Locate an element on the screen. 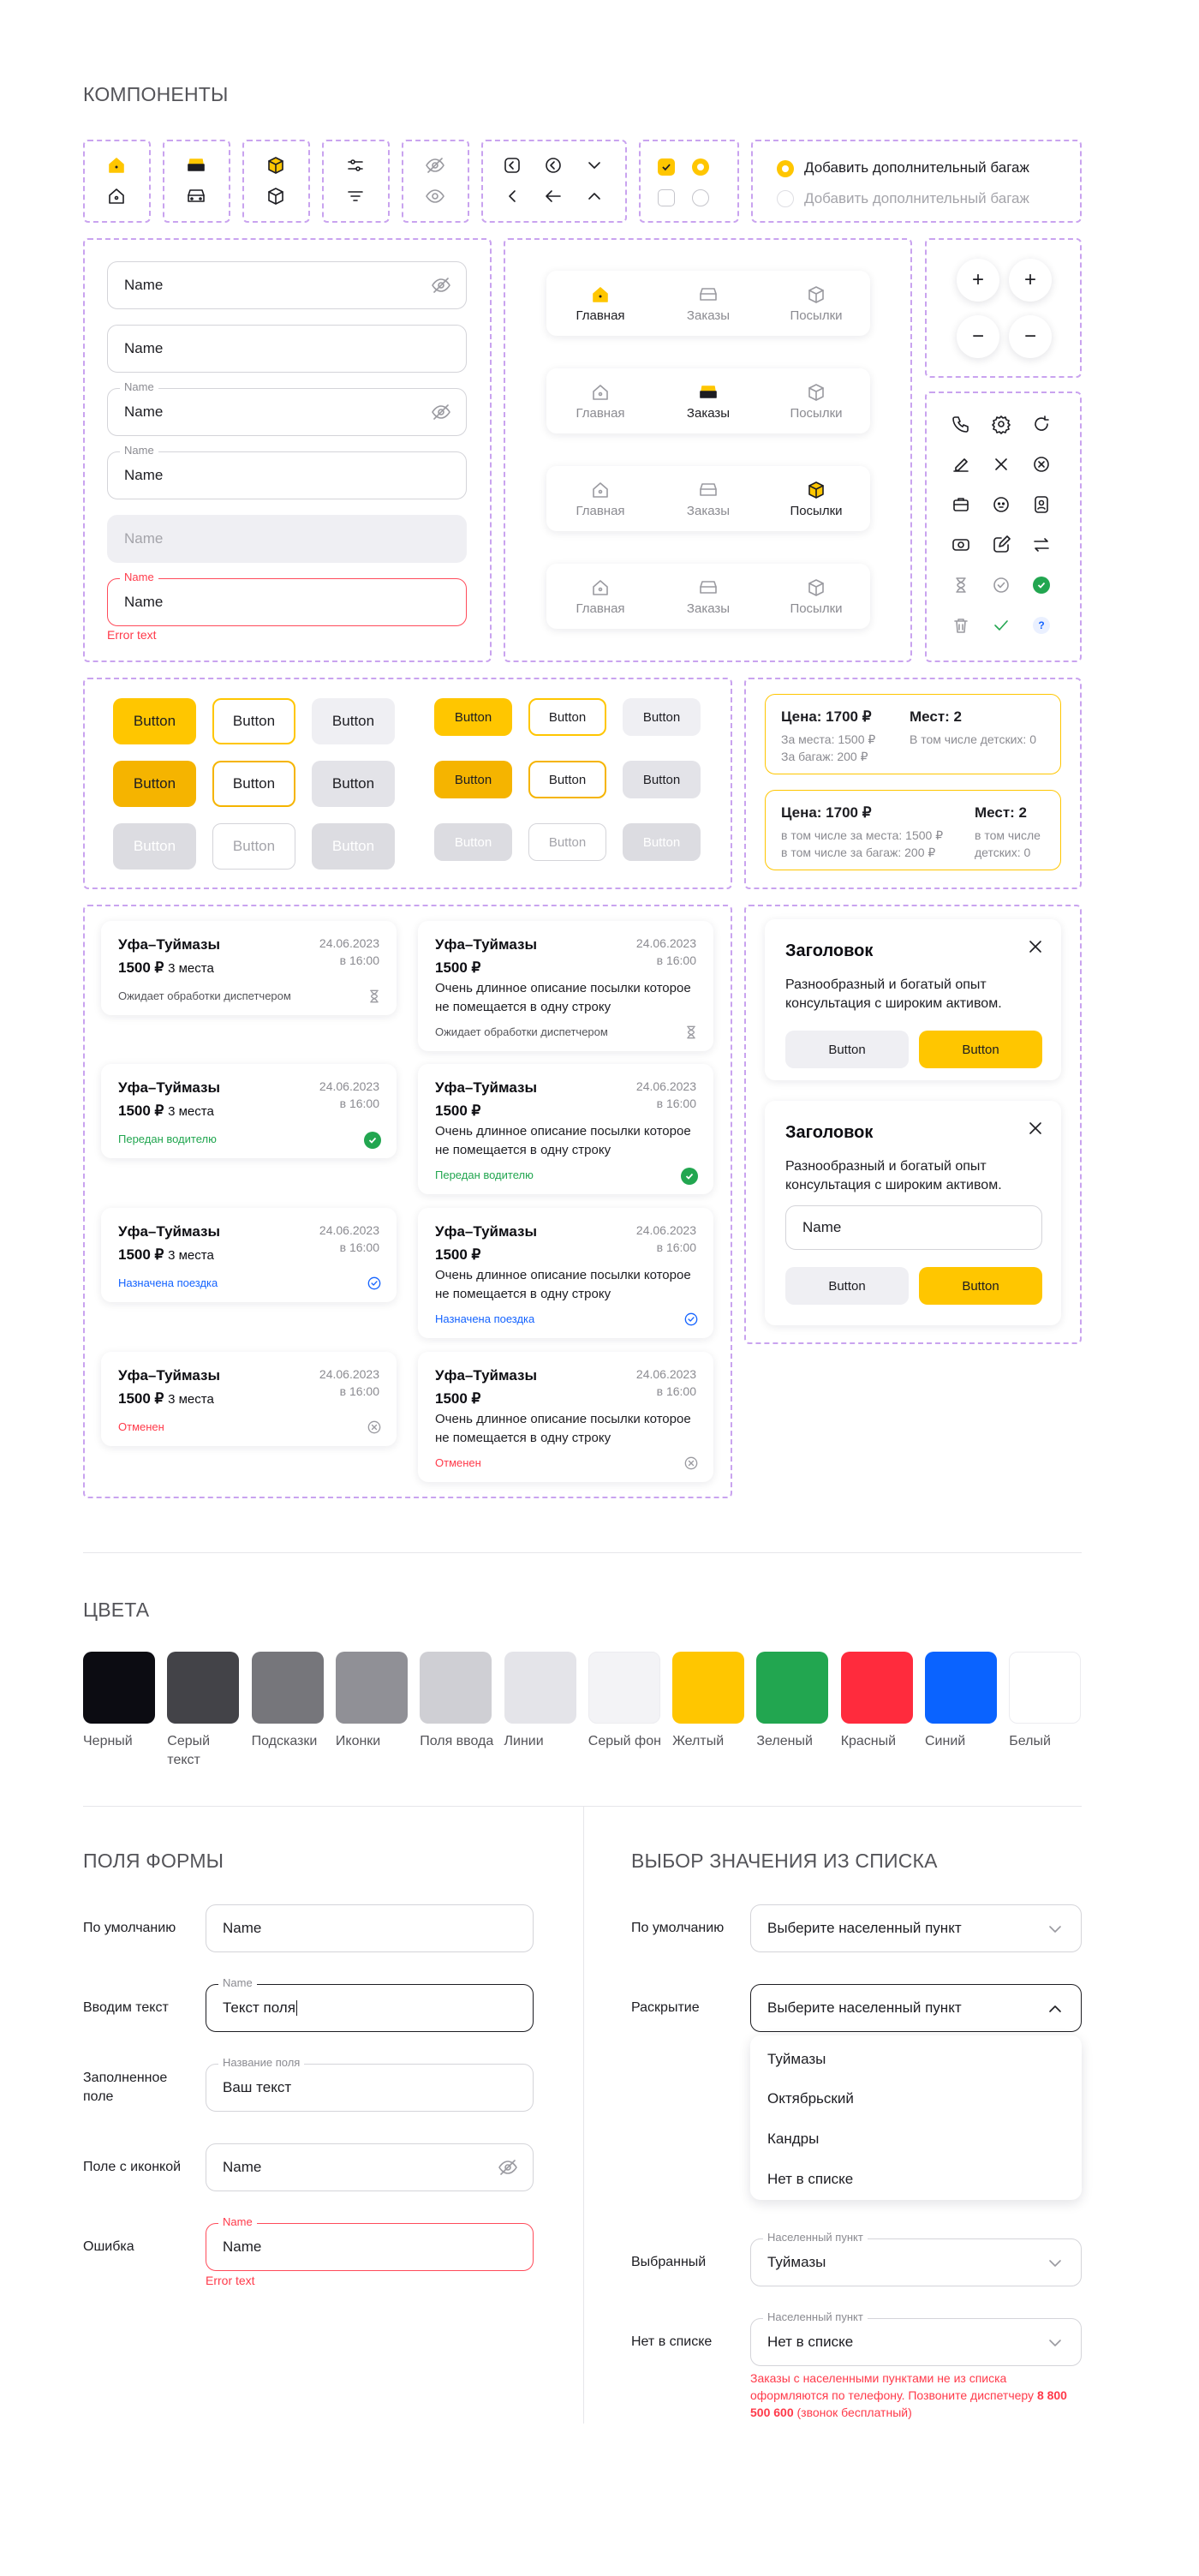 This screenshot has width=1199, height=2576. input-labeled: Name Name is located at coordinates (287, 472).